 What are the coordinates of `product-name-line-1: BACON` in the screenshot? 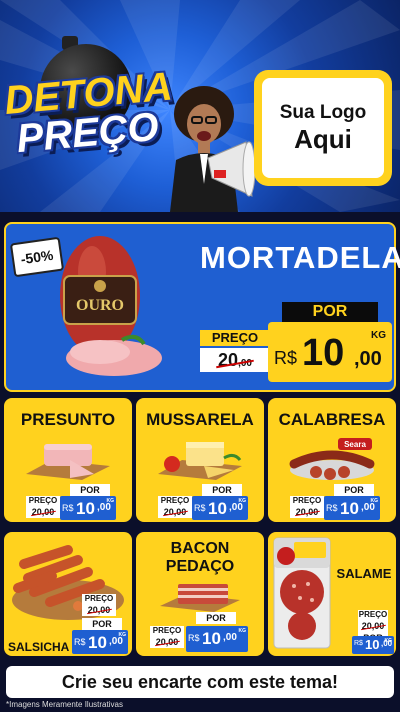 It's located at (200, 548).